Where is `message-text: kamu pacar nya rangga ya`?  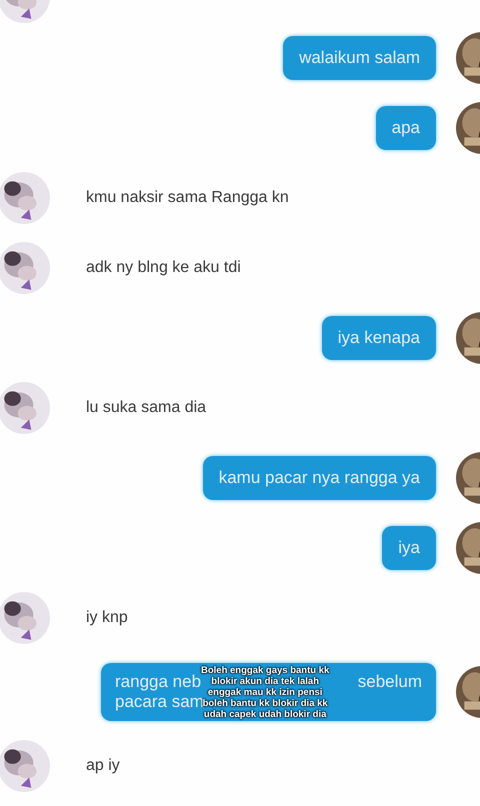
message-text: kamu pacar nya rangga ya is located at coordinates (319, 478).